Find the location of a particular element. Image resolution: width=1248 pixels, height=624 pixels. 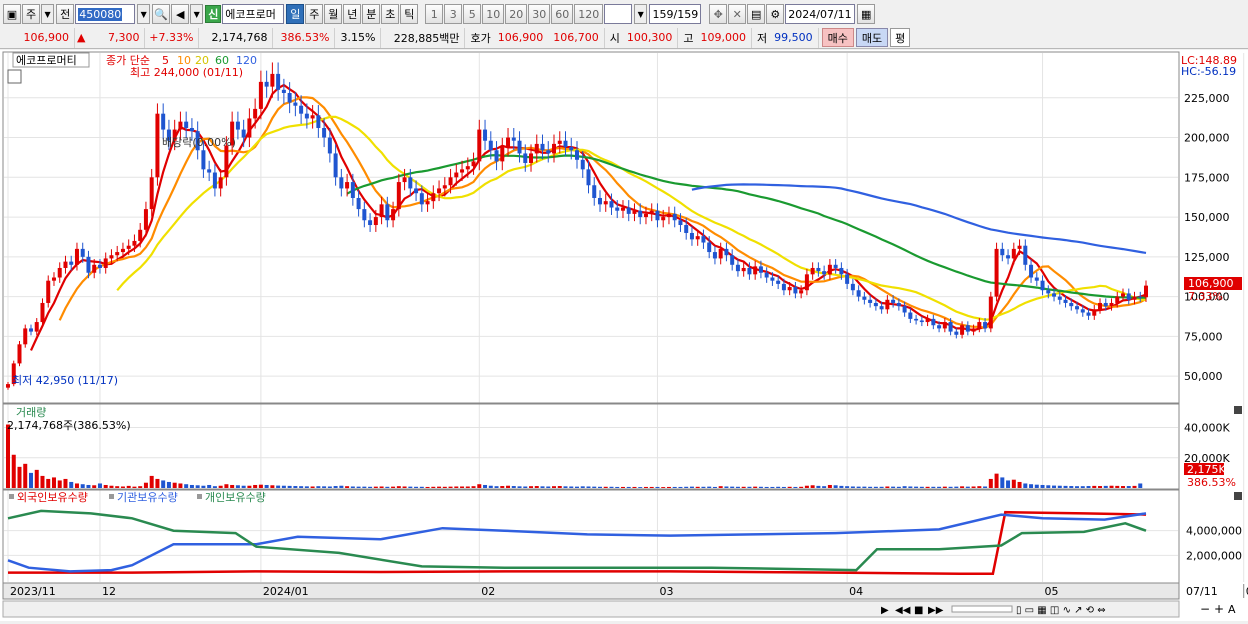

interval-custom-input is located at coordinates (618, 14).